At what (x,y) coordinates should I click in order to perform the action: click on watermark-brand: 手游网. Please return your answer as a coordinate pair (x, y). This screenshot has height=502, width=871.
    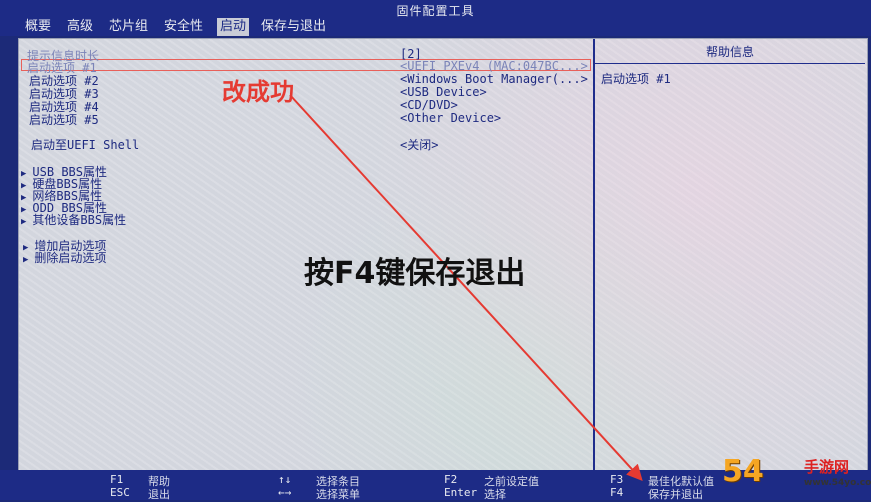
    Looking at the image, I should click on (827, 467).